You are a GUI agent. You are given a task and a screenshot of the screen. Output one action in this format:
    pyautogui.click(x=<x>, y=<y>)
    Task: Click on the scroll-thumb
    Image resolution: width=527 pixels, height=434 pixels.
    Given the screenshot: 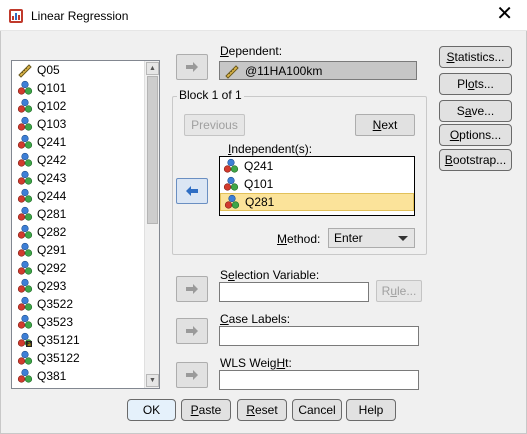 What is the action you would take?
    pyautogui.click(x=152, y=150)
    